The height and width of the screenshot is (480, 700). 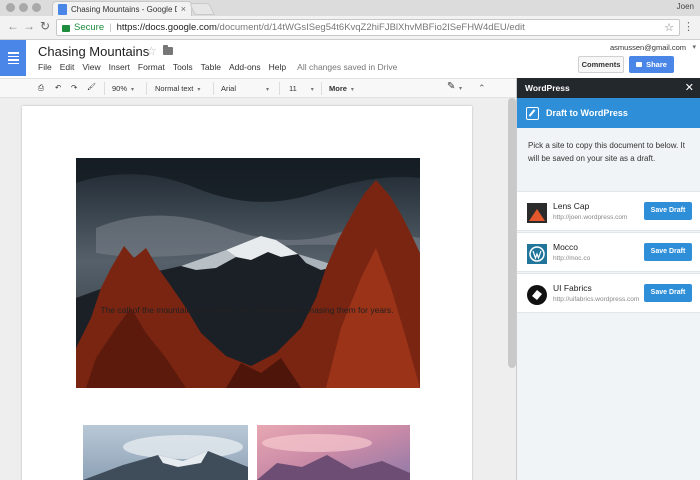 What do you see at coordinates (350, 8) in the screenshot?
I see `browser-tab-bar: Chasing Mountains - Google D × Joen` at bounding box center [350, 8].